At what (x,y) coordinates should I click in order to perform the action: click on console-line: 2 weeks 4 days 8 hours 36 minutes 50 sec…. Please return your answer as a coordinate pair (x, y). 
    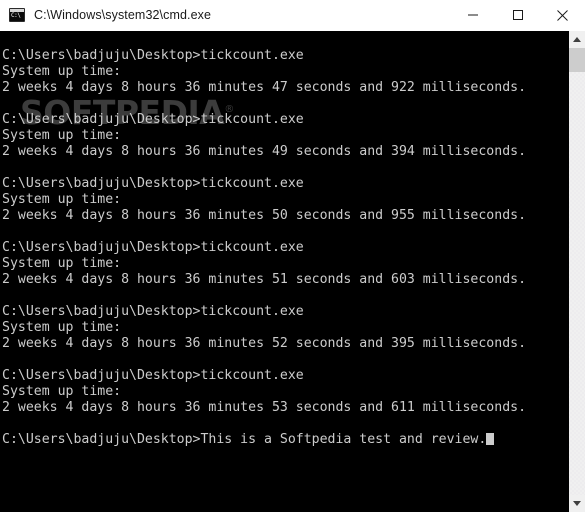
    Looking at the image, I should click on (264, 215).